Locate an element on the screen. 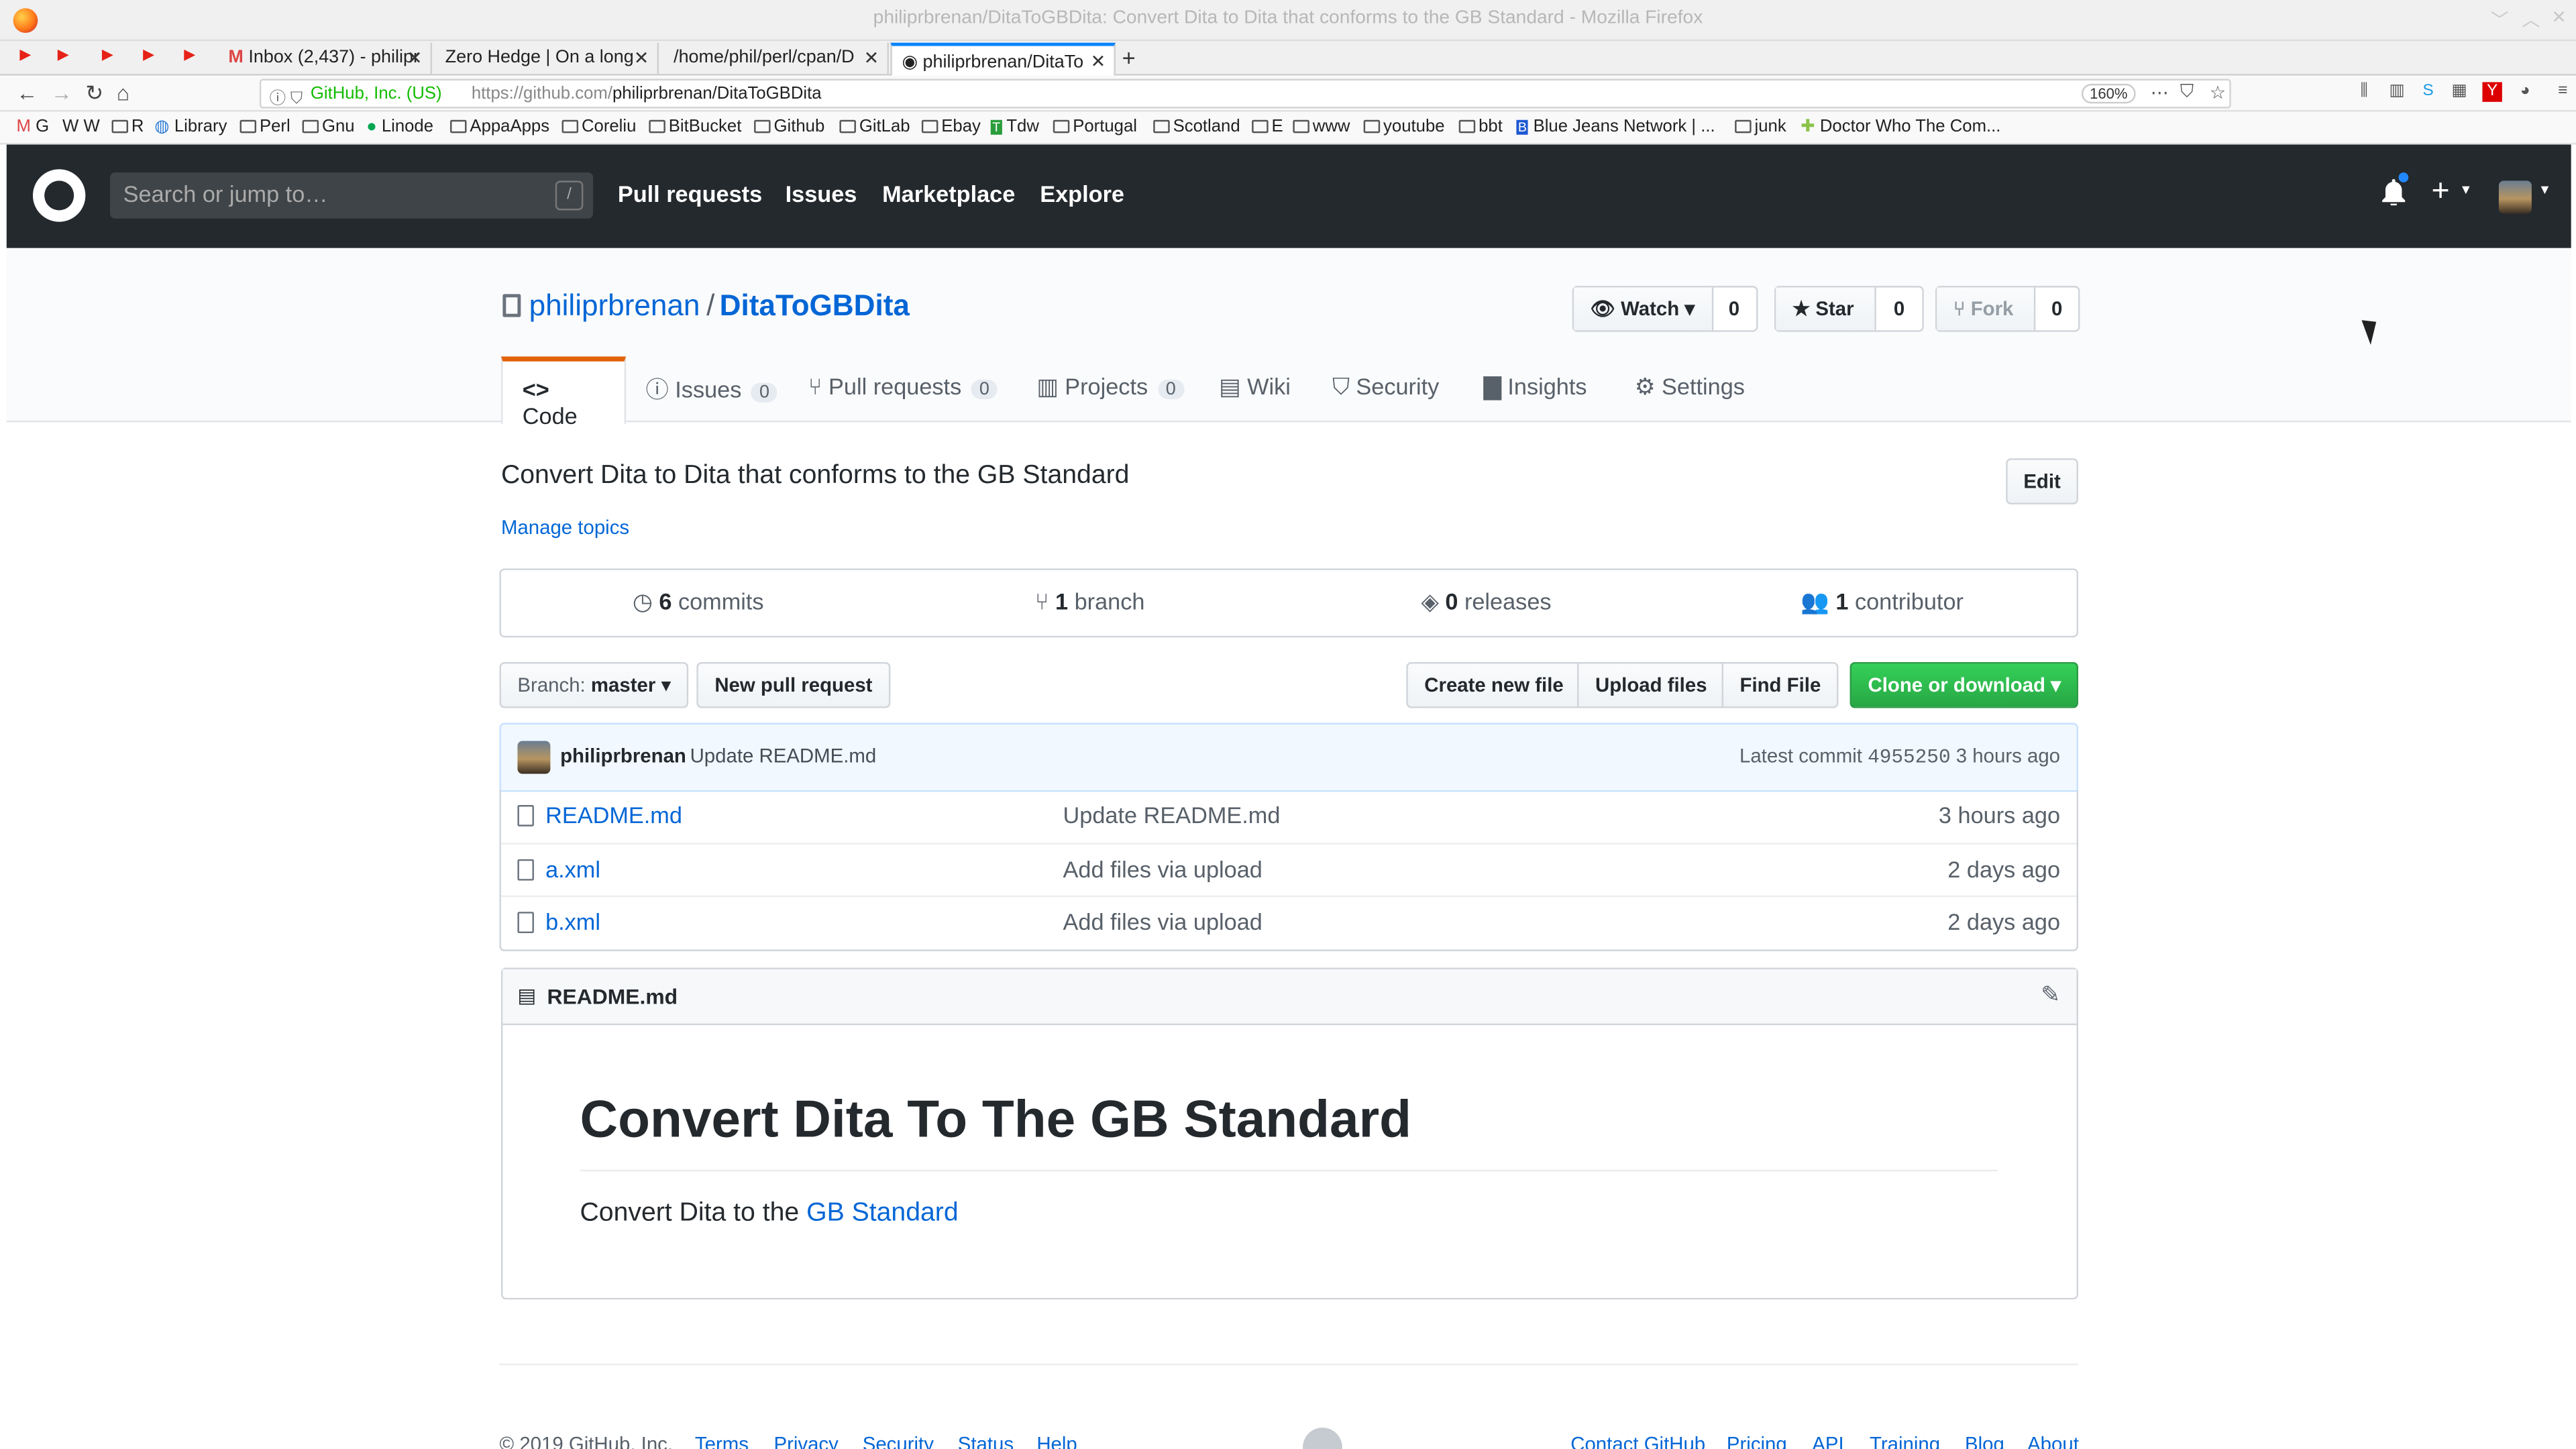 The image size is (2576, 1449). footer-link-blog: Blog is located at coordinates (1984, 1441).